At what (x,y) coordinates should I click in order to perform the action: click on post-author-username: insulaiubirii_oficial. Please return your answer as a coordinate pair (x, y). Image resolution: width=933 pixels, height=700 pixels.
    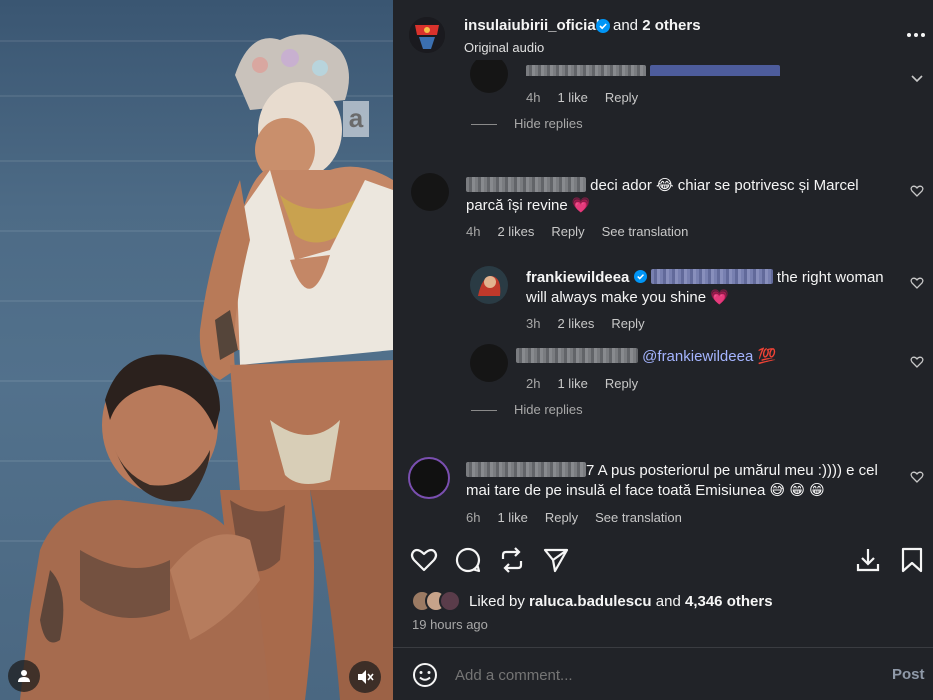
    Looking at the image, I should click on (532, 25).